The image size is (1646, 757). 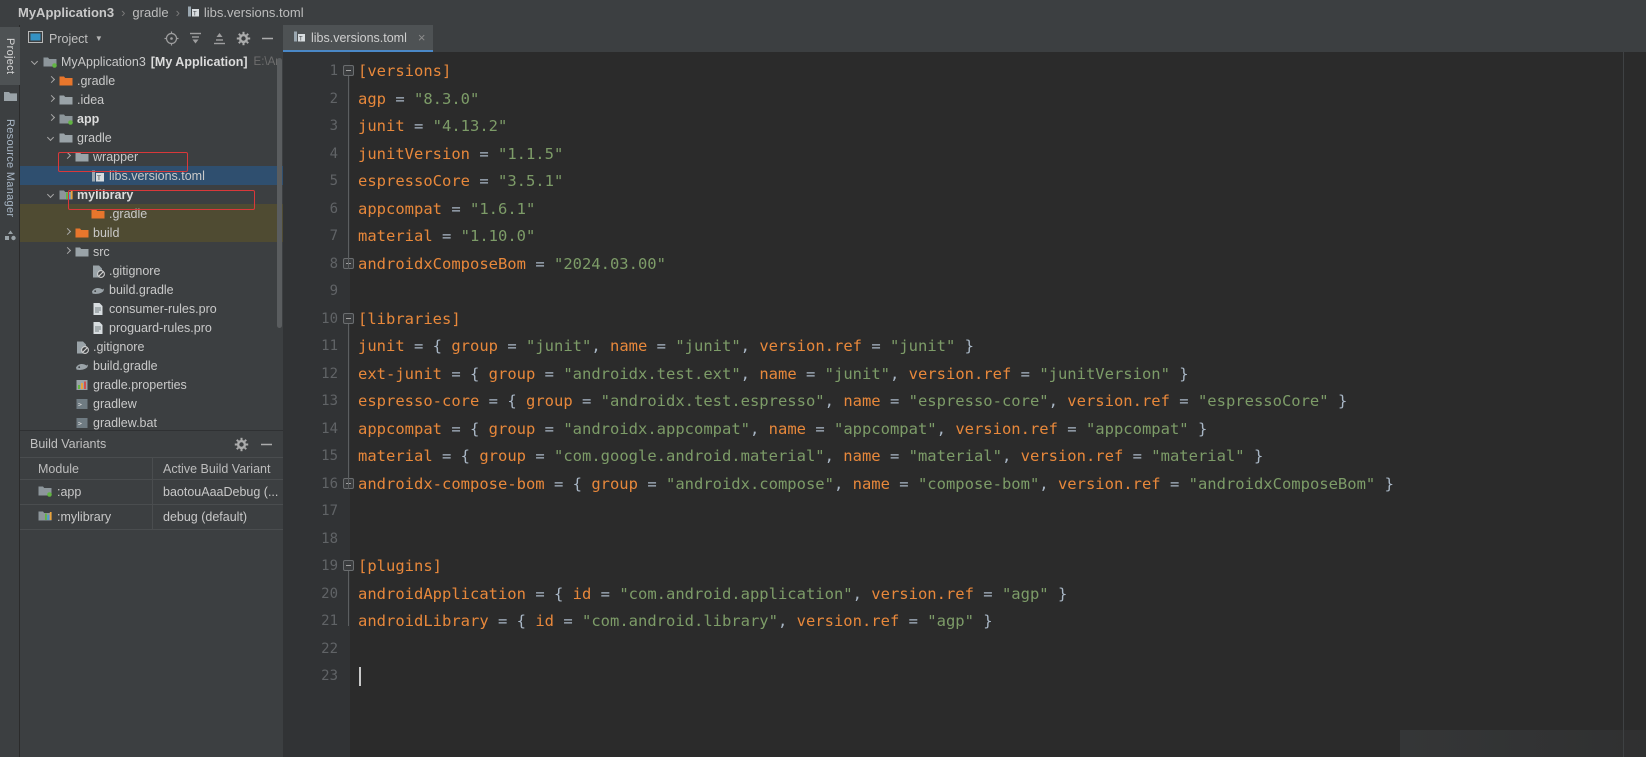 I want to click on tree-item-label: libs.versions.toml, so click(x=157, y=175).